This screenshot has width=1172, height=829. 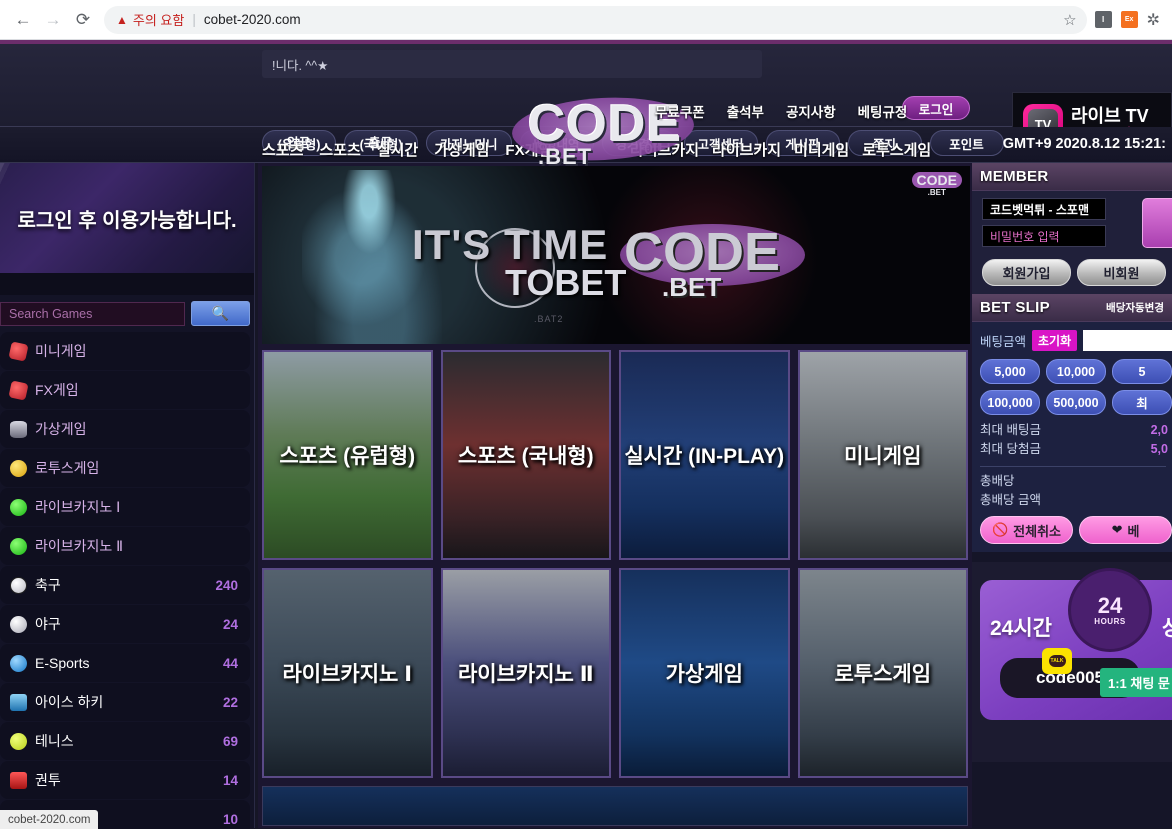 I want to click on sidebar-item-5: 라이브카지노 Ⅰ, so click(x=125, y=507).